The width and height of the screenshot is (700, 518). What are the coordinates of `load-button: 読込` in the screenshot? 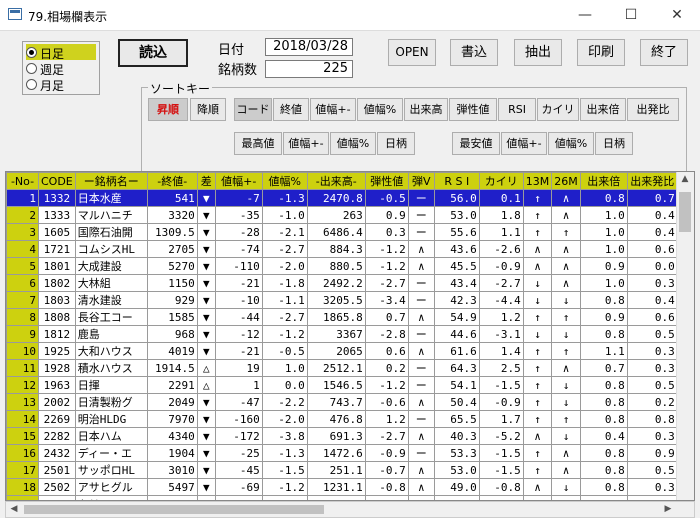 It's located at (153, 53).